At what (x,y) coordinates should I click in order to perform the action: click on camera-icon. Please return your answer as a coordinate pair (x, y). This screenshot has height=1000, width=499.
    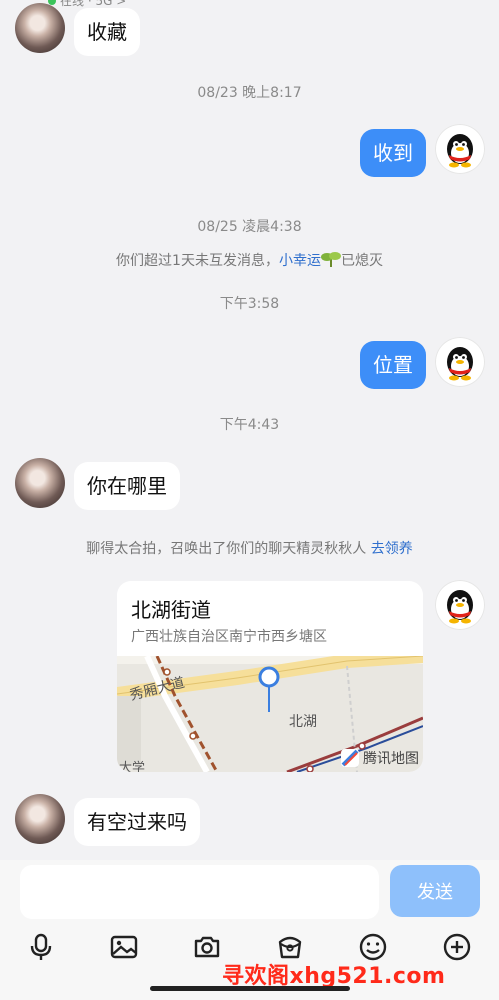
    Looking at the image, I should click on (207, 947).